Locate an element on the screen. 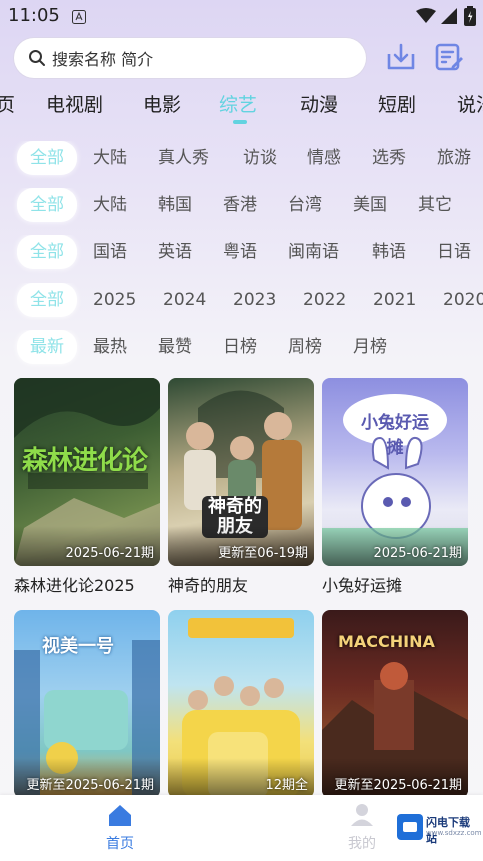  tab-tv-series: 电视剧 is located at coordinates (74, 103).